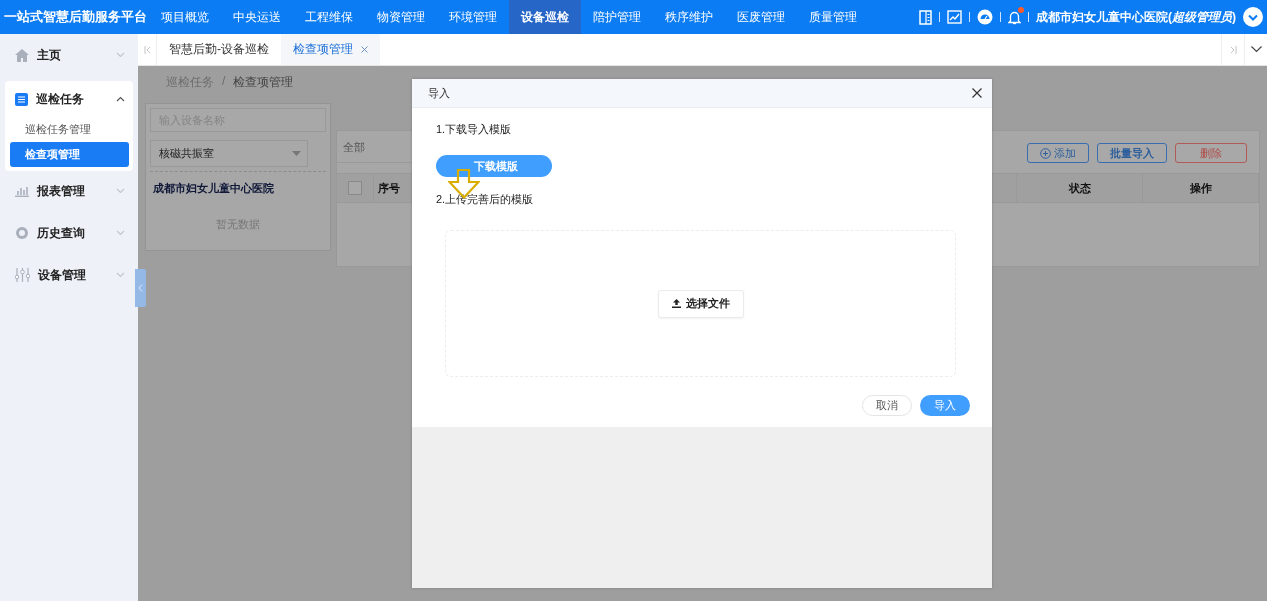 Image resolution: width=1267 pixels, height=601 pixels. I want to click on chevron-left-icon, so click(140, 288).